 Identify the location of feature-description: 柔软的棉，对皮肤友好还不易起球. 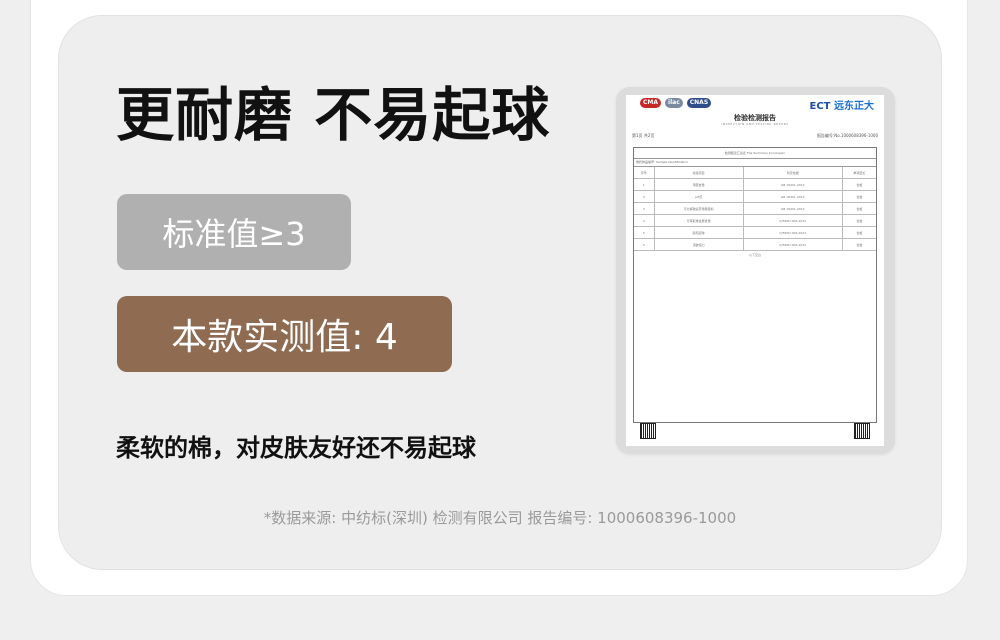
(296, 448).